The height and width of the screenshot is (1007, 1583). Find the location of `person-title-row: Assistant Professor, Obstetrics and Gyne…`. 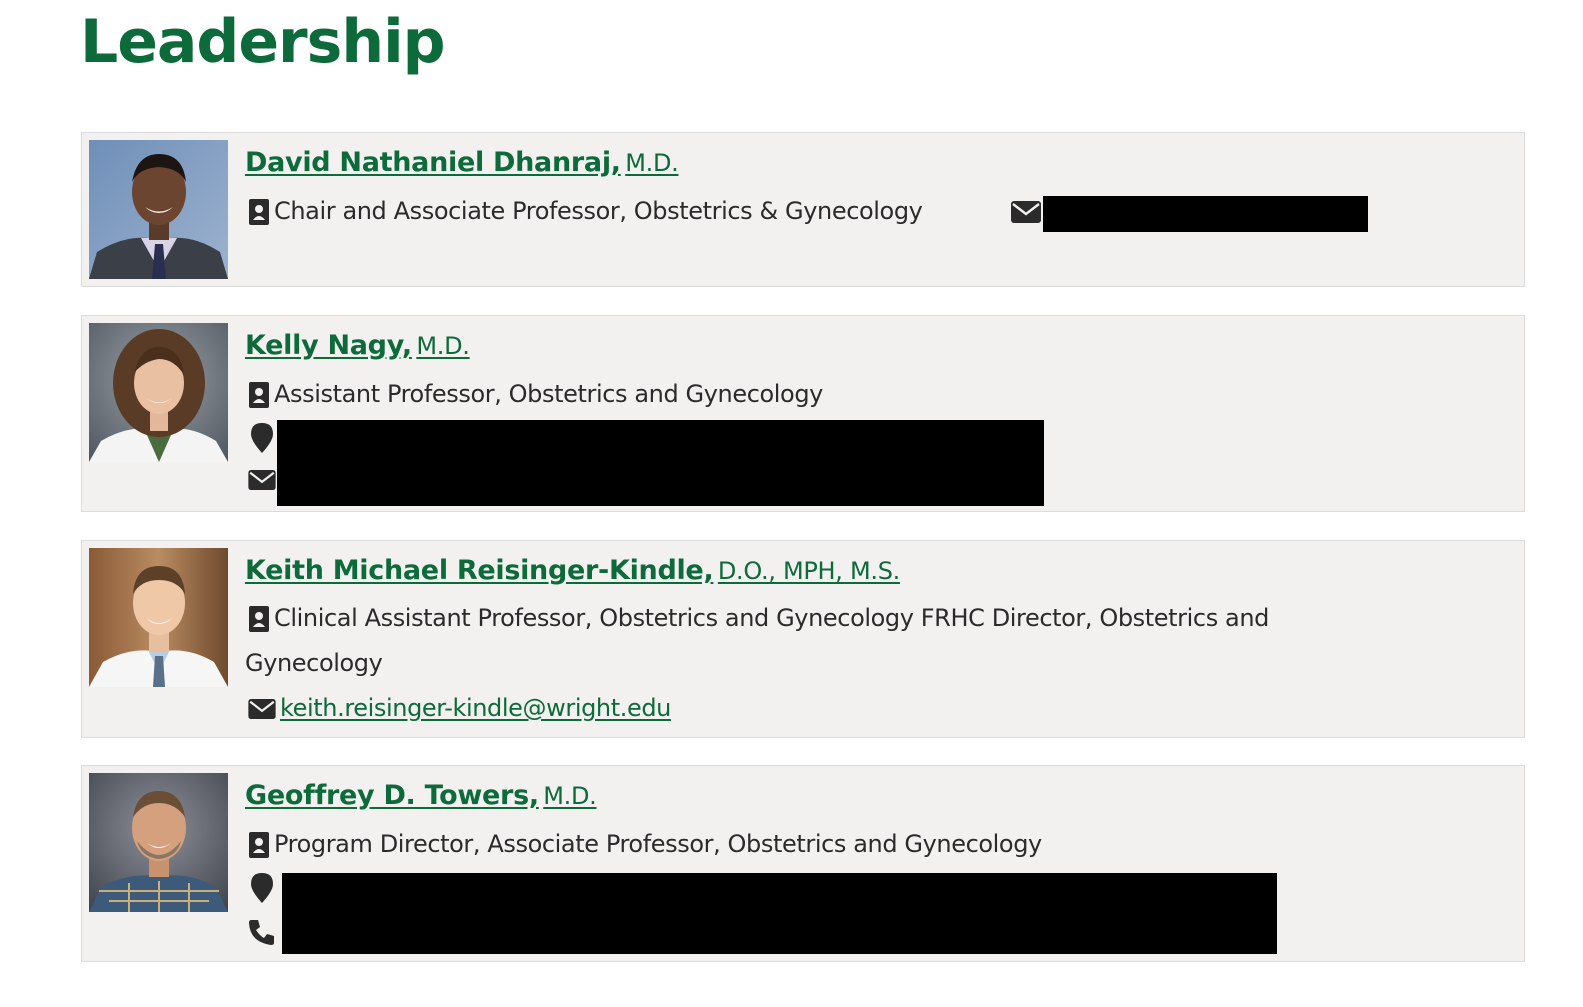

person-title-row: Assistant Professor, Obstetrics and Gyne… is located at coordinates (535, 394).